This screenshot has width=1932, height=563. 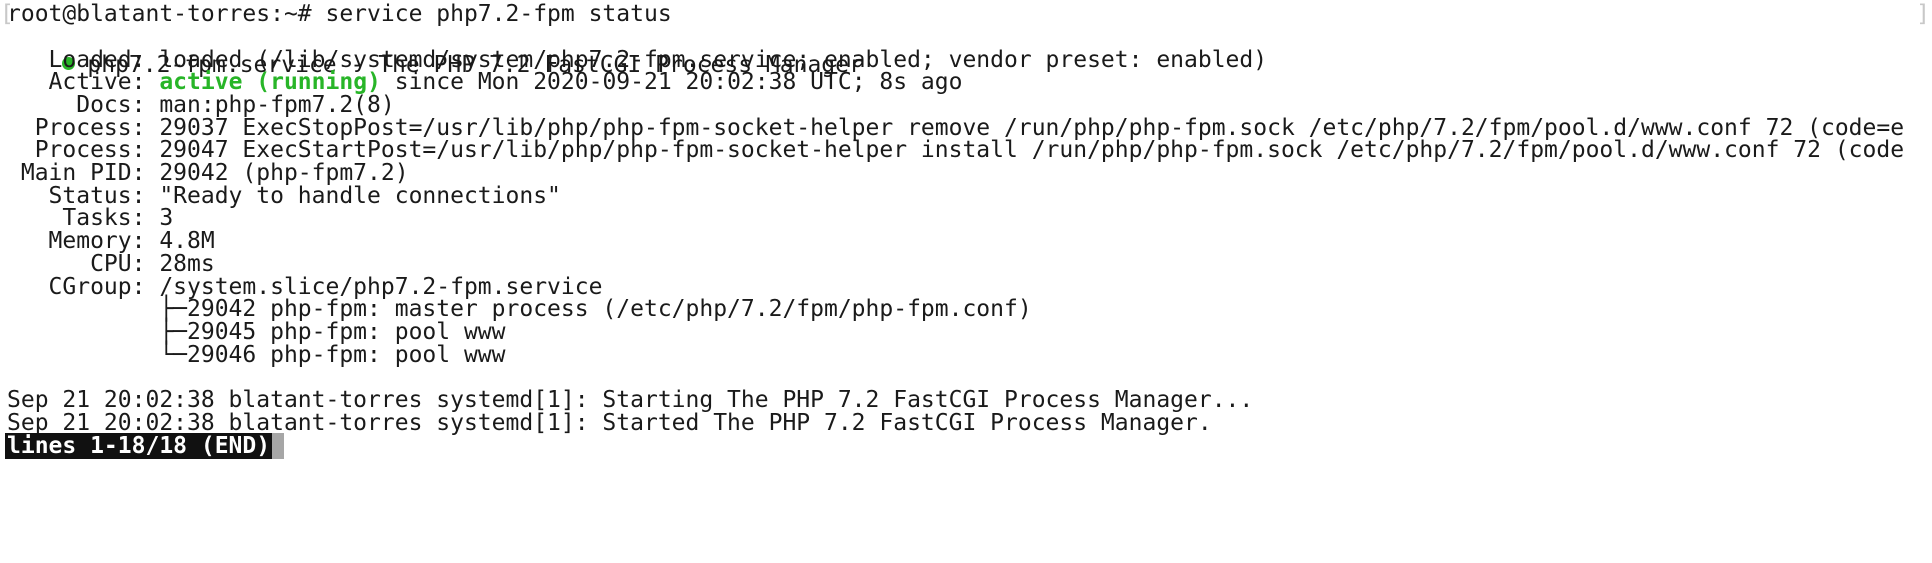 What do you see at coordinates (139, 446) in the screenshot?
I see `pager-status: lines 1-18/18 (END)` at bounding box center [139, 446].